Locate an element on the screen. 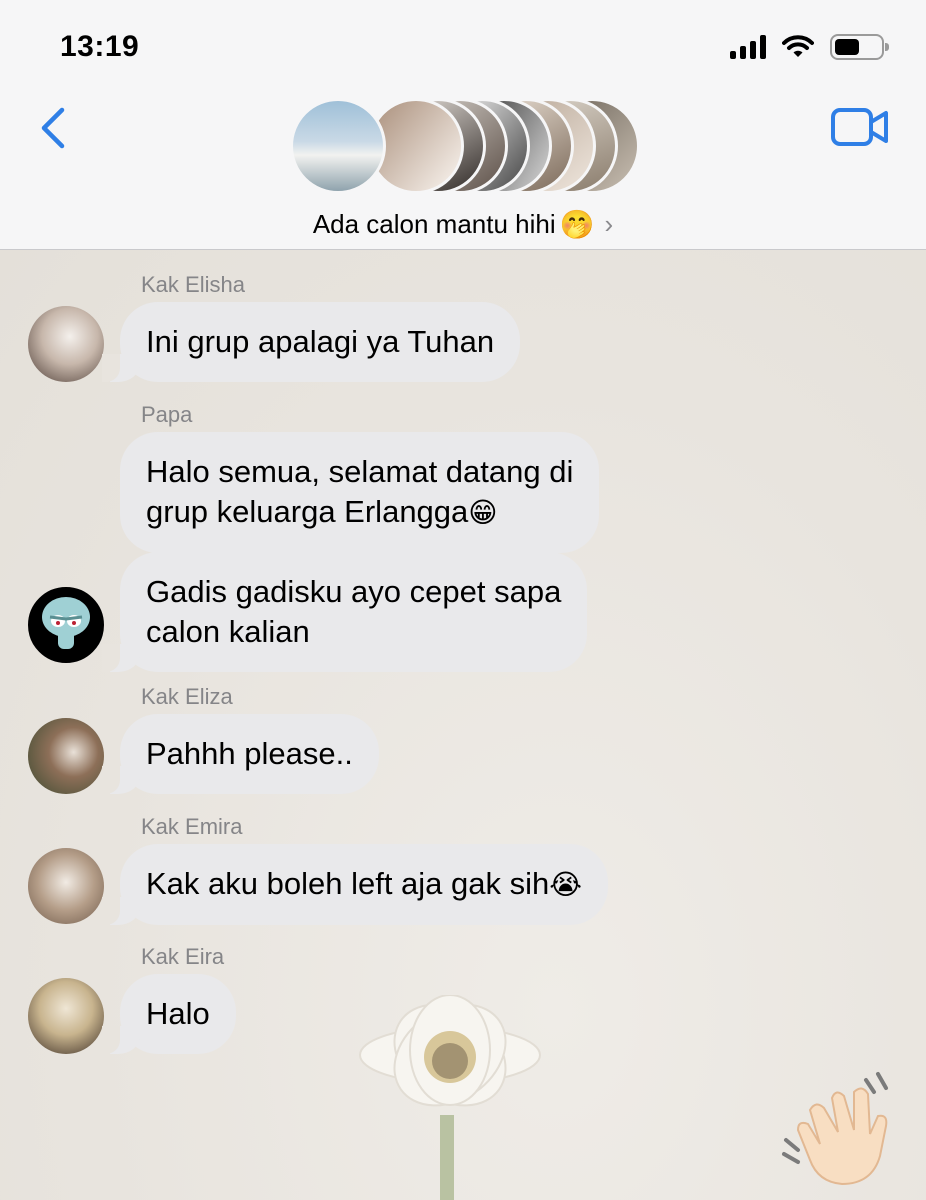  message-bubble: Pahhh please.. is located at coordinates (240, 754).